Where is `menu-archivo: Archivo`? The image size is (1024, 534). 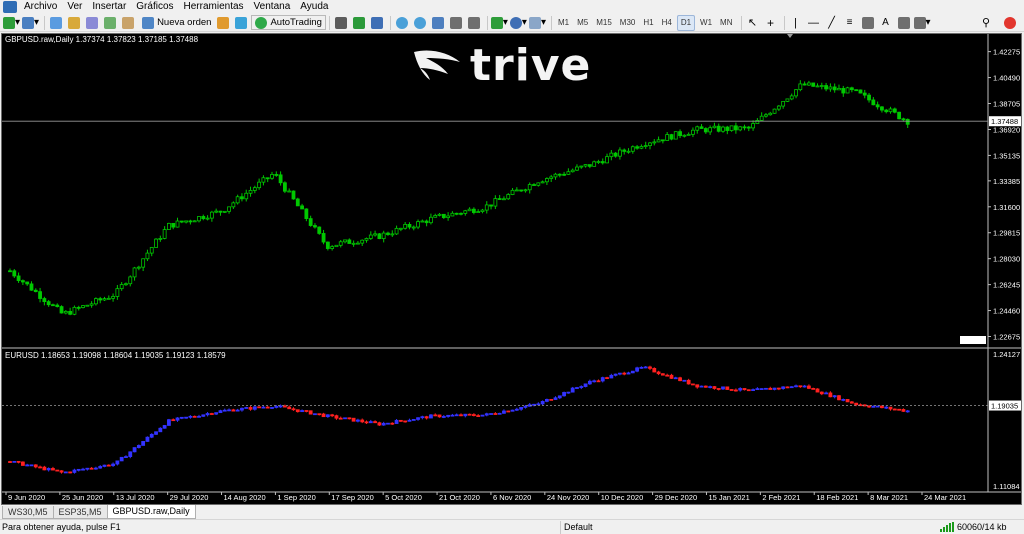
menu-archivo: Archivo is located at coordinates (40, 7).